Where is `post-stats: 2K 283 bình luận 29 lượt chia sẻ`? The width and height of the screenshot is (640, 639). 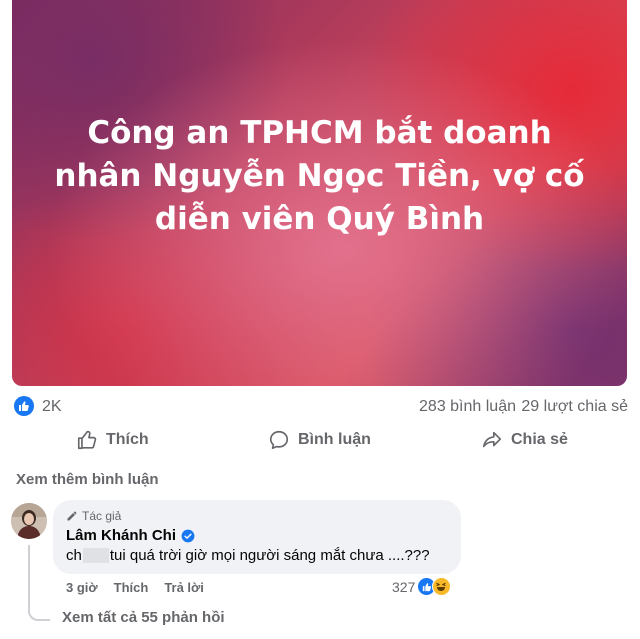
post-stats: 2K 283 bình luận 29 lượt chia sẻ is located at coordinates (320, 407).